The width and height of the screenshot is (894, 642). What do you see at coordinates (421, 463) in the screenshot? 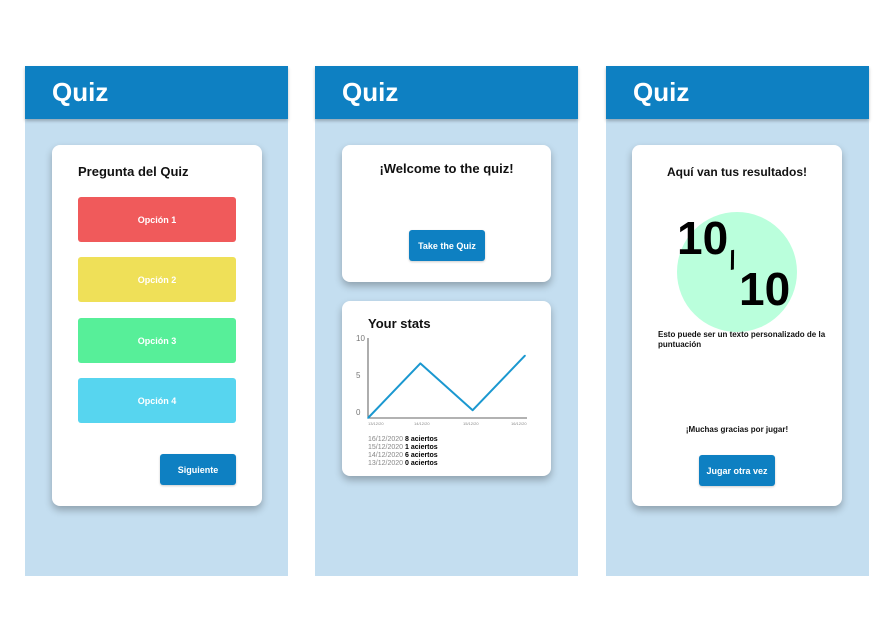
I see `stat-result: 0 aciertos` at bounding box center [421, 463].